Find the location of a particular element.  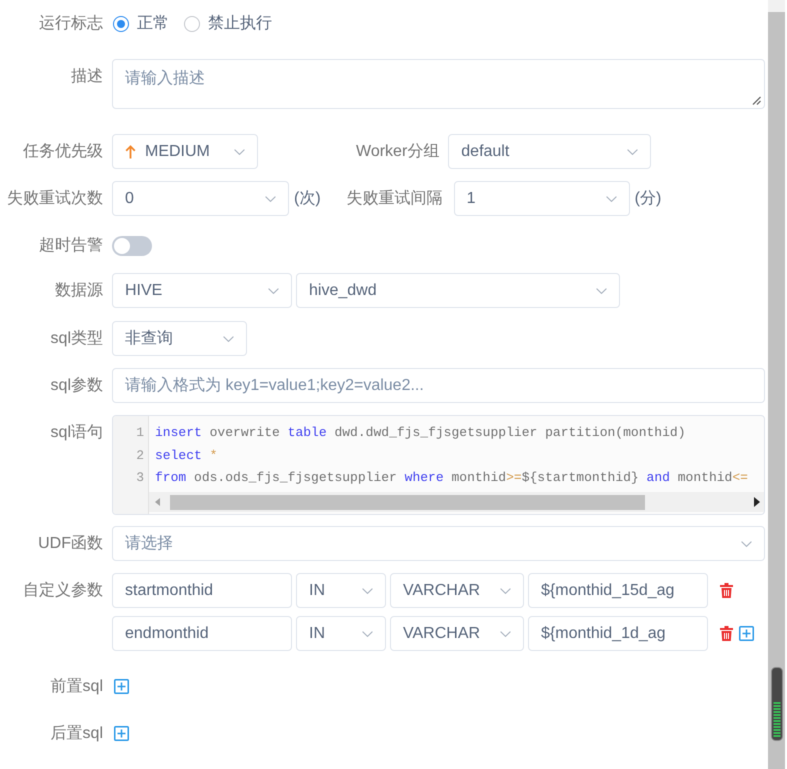

param-name-field: endmonthid is located at coordinates (202, 633).